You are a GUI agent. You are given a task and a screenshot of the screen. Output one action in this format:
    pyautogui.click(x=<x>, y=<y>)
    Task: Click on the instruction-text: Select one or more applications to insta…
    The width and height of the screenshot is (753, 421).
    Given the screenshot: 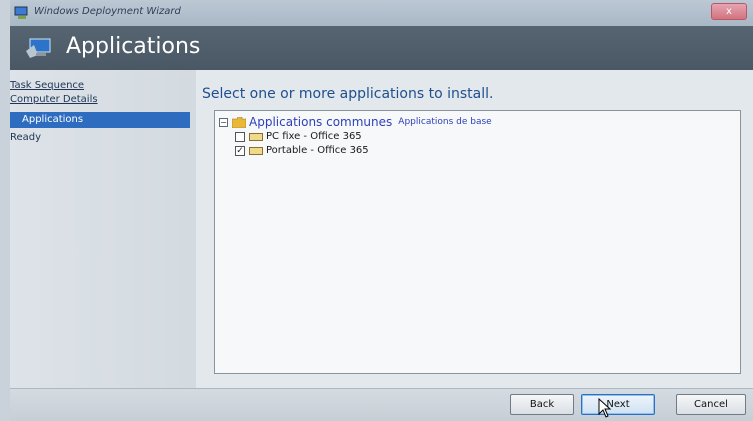 What is the action you would take?
    pyautogui.click(x=348, y=94)
    